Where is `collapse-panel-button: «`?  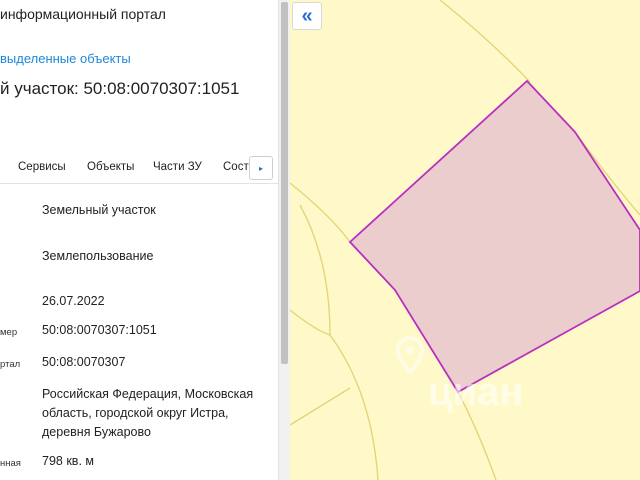
collapse-panel-button: « is located at coordinates (307, 16).